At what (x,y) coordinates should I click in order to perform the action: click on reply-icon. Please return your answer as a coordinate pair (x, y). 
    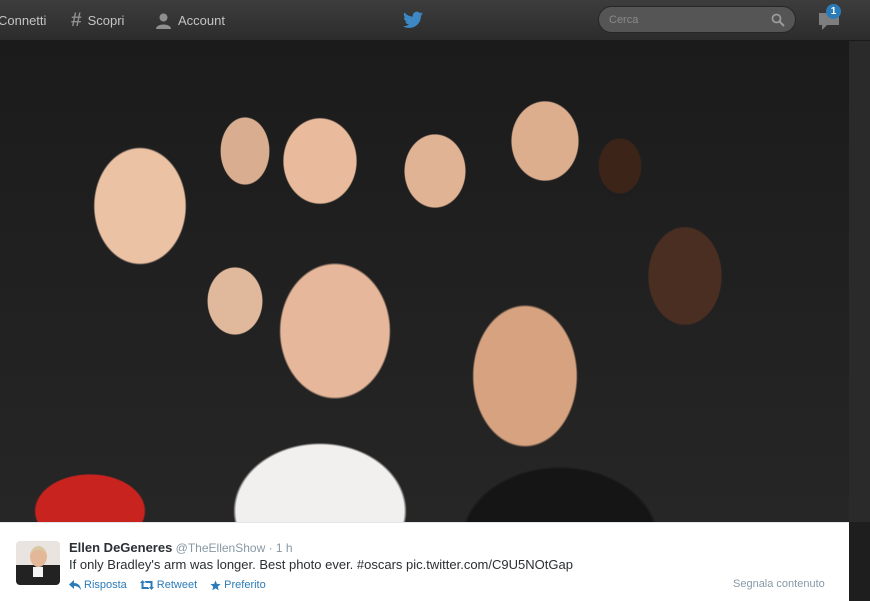
    Looking at the image, I should click on (75, 585).